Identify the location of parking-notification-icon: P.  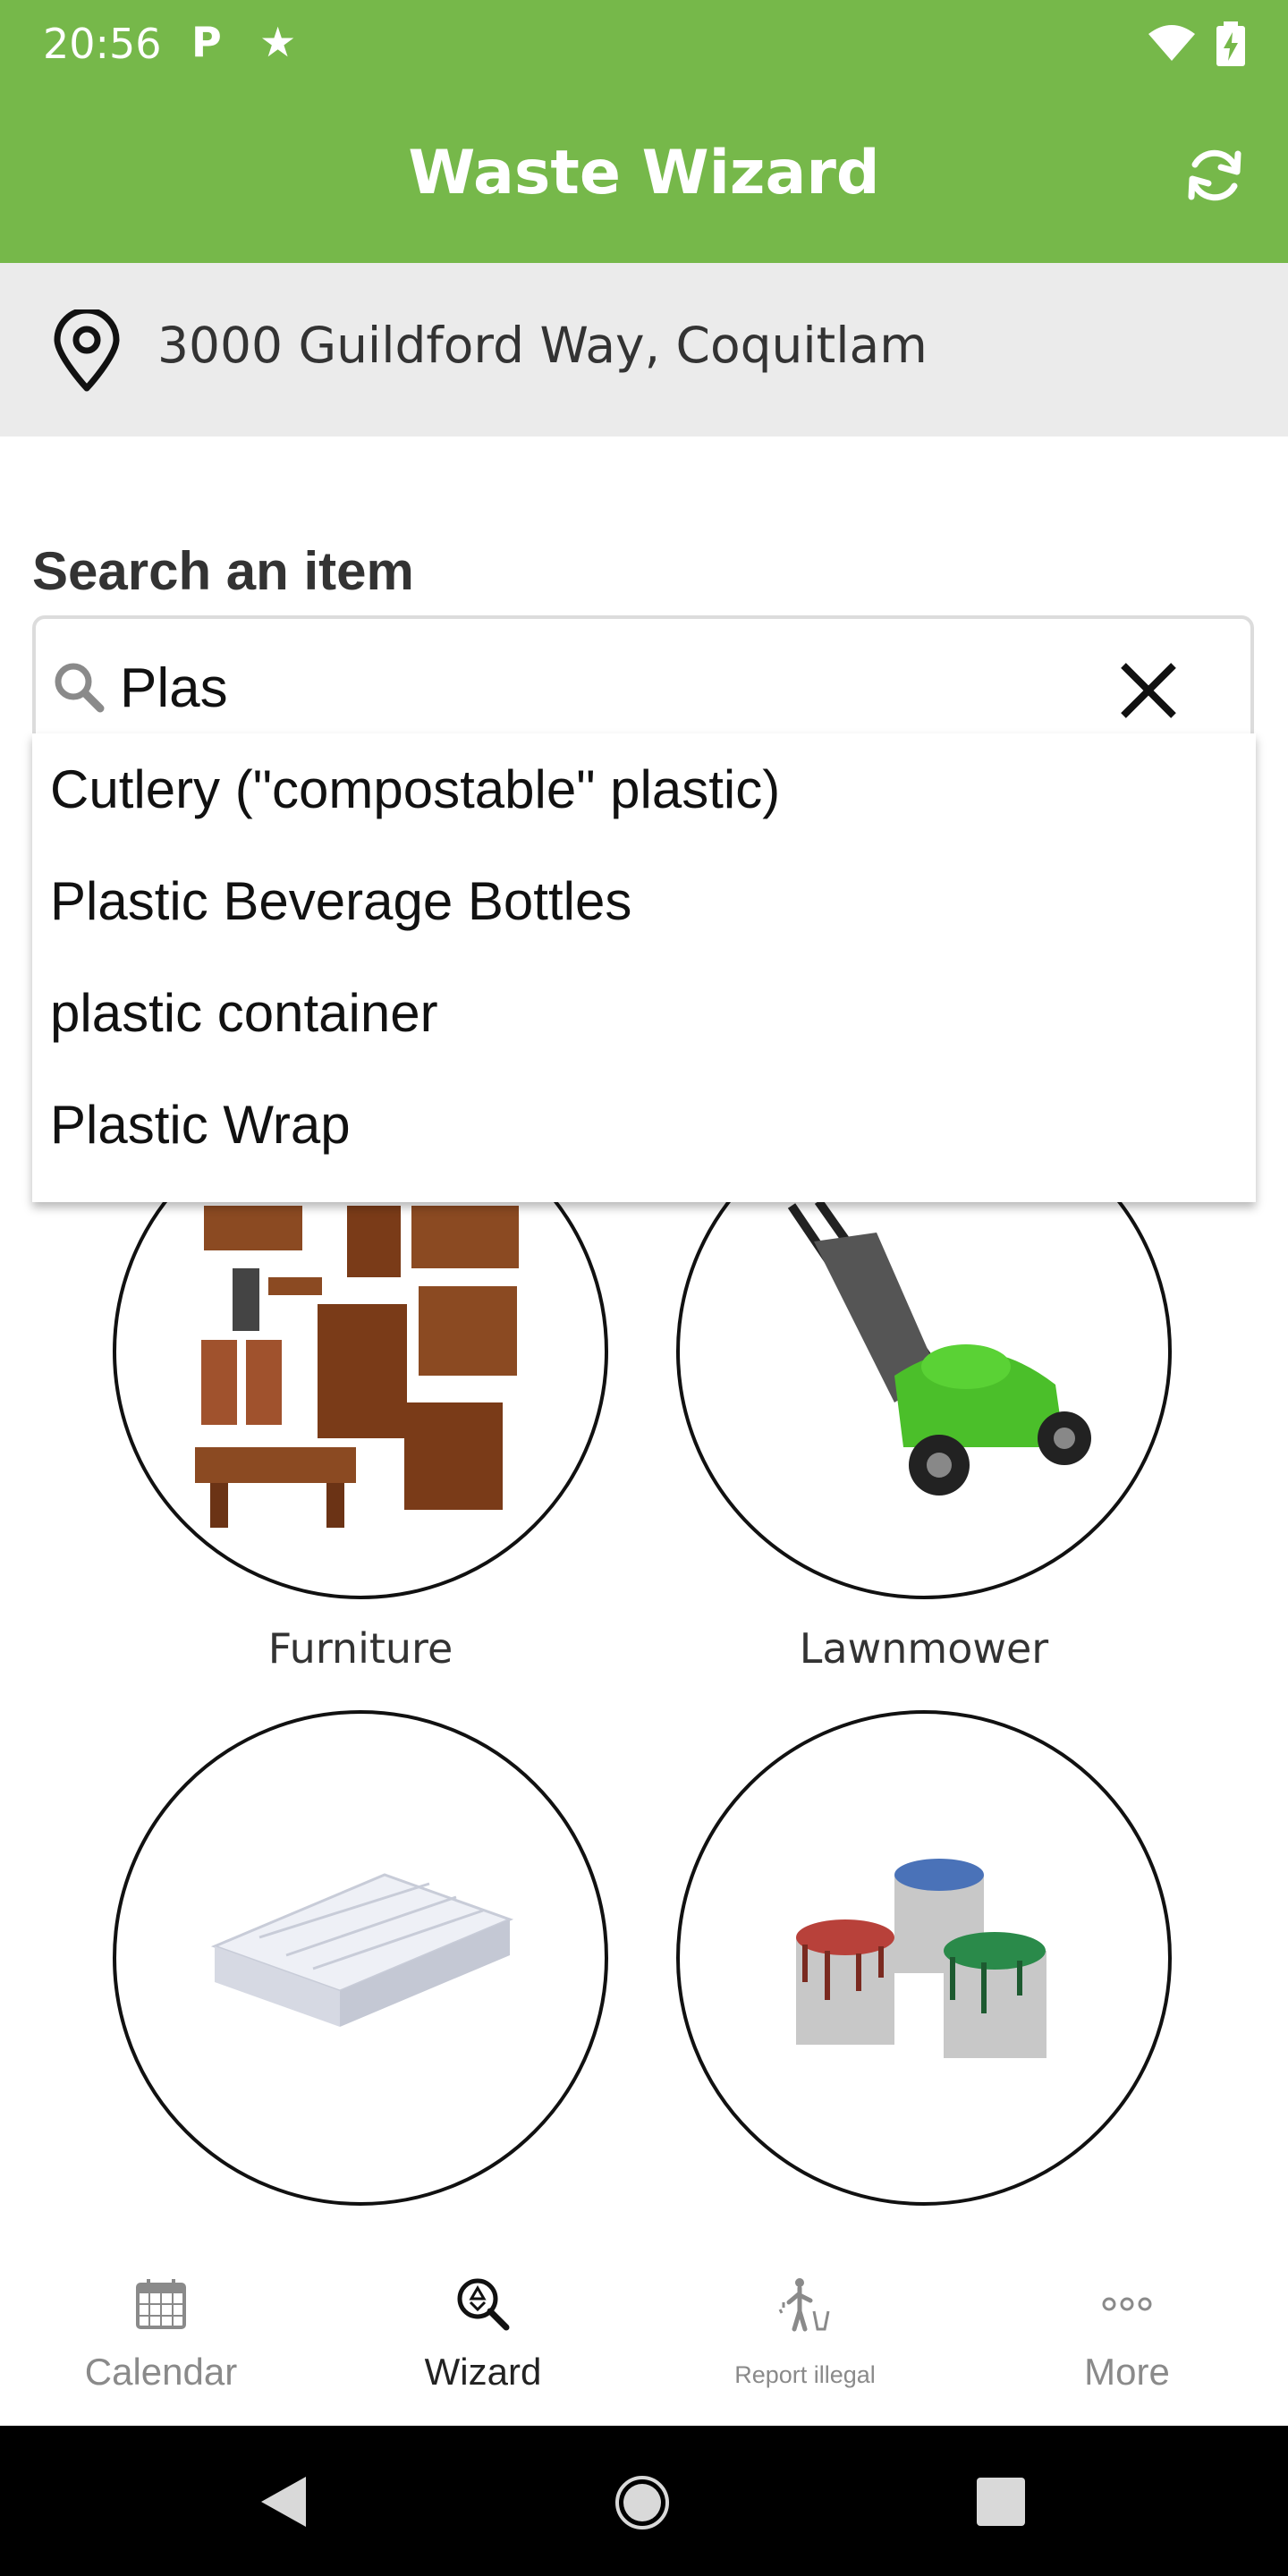
(206, 42).